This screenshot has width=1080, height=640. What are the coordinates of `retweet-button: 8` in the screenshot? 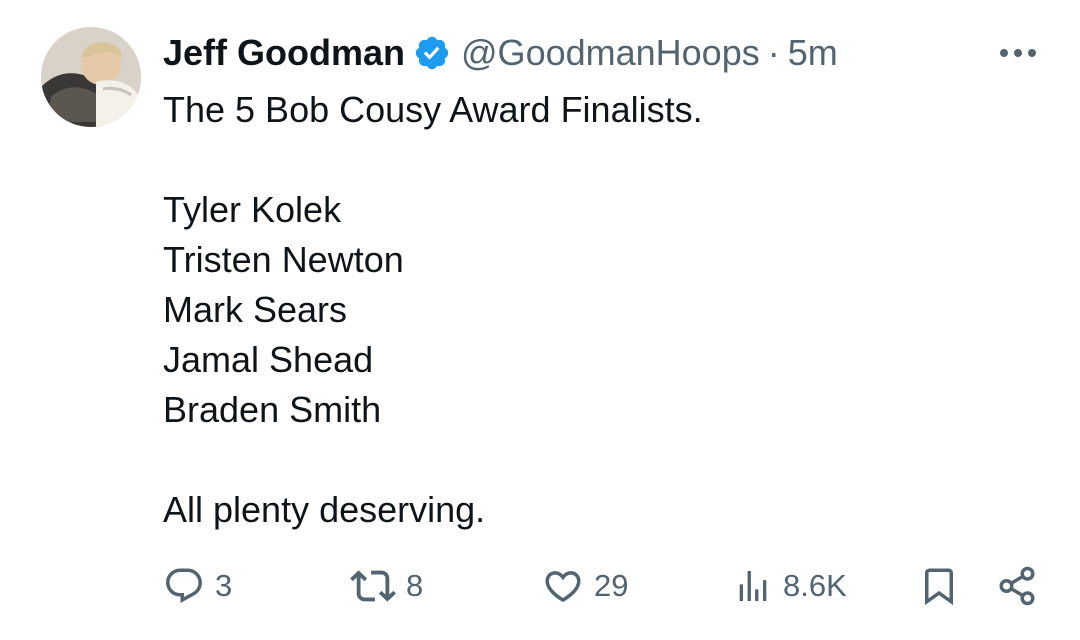 It's located at (386, 586).